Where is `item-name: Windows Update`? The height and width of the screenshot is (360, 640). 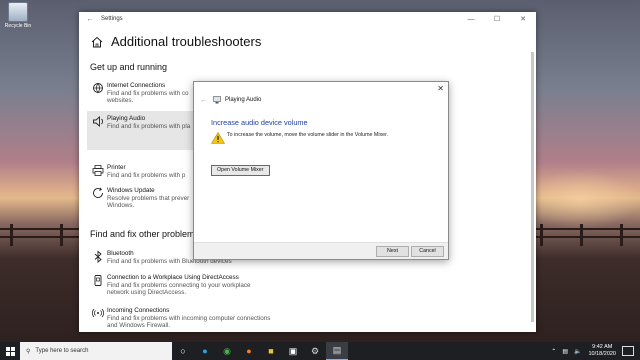 item-name: Windows Update is located at coordinates (131, 190).